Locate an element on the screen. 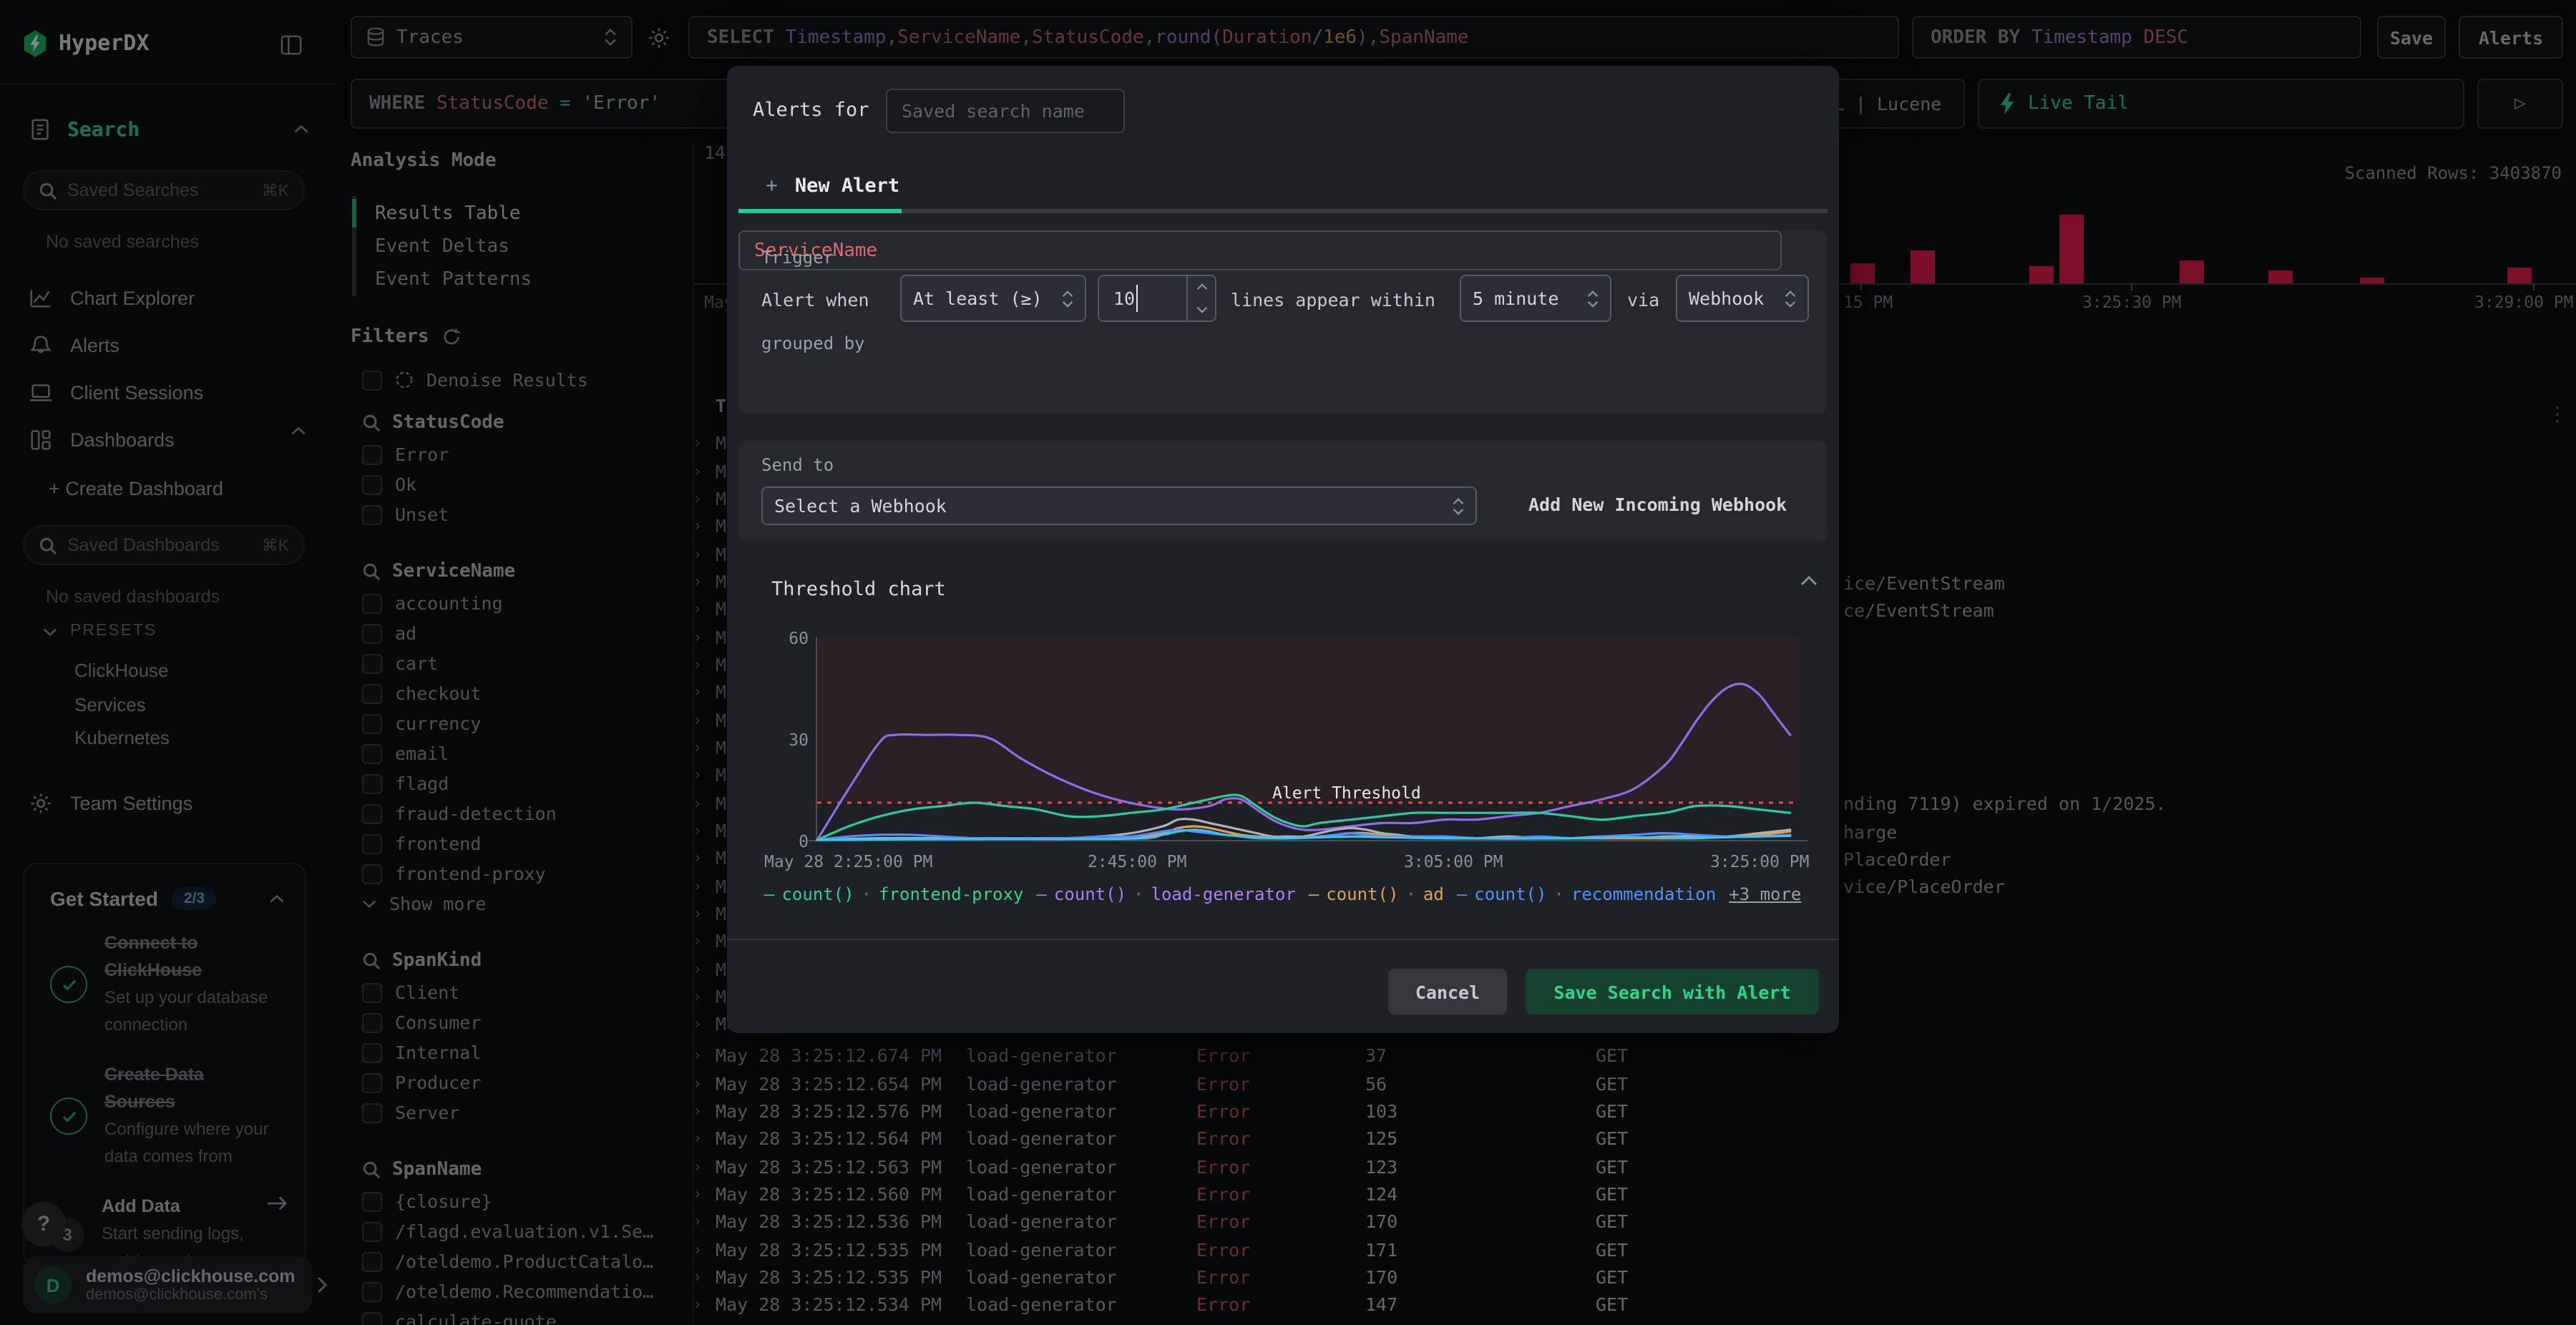  modal-title: Alerts for is located at coordinates (811, 110).